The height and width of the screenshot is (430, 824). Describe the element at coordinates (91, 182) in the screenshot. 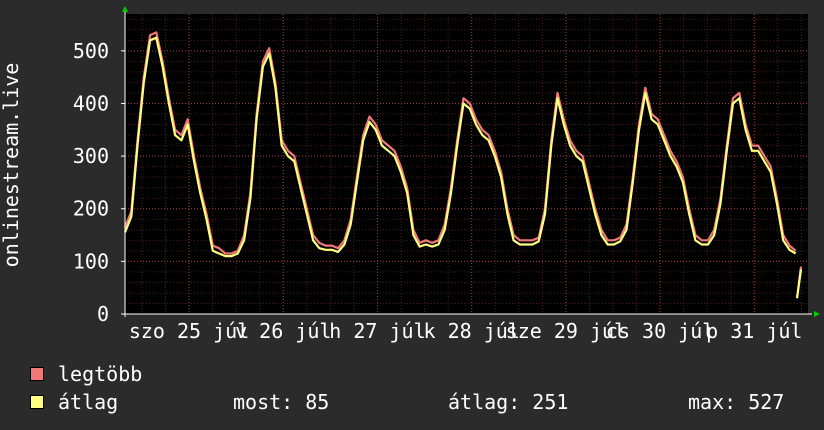

I see `y-tick-labels: 0 100 200 300 400 500` at that location.